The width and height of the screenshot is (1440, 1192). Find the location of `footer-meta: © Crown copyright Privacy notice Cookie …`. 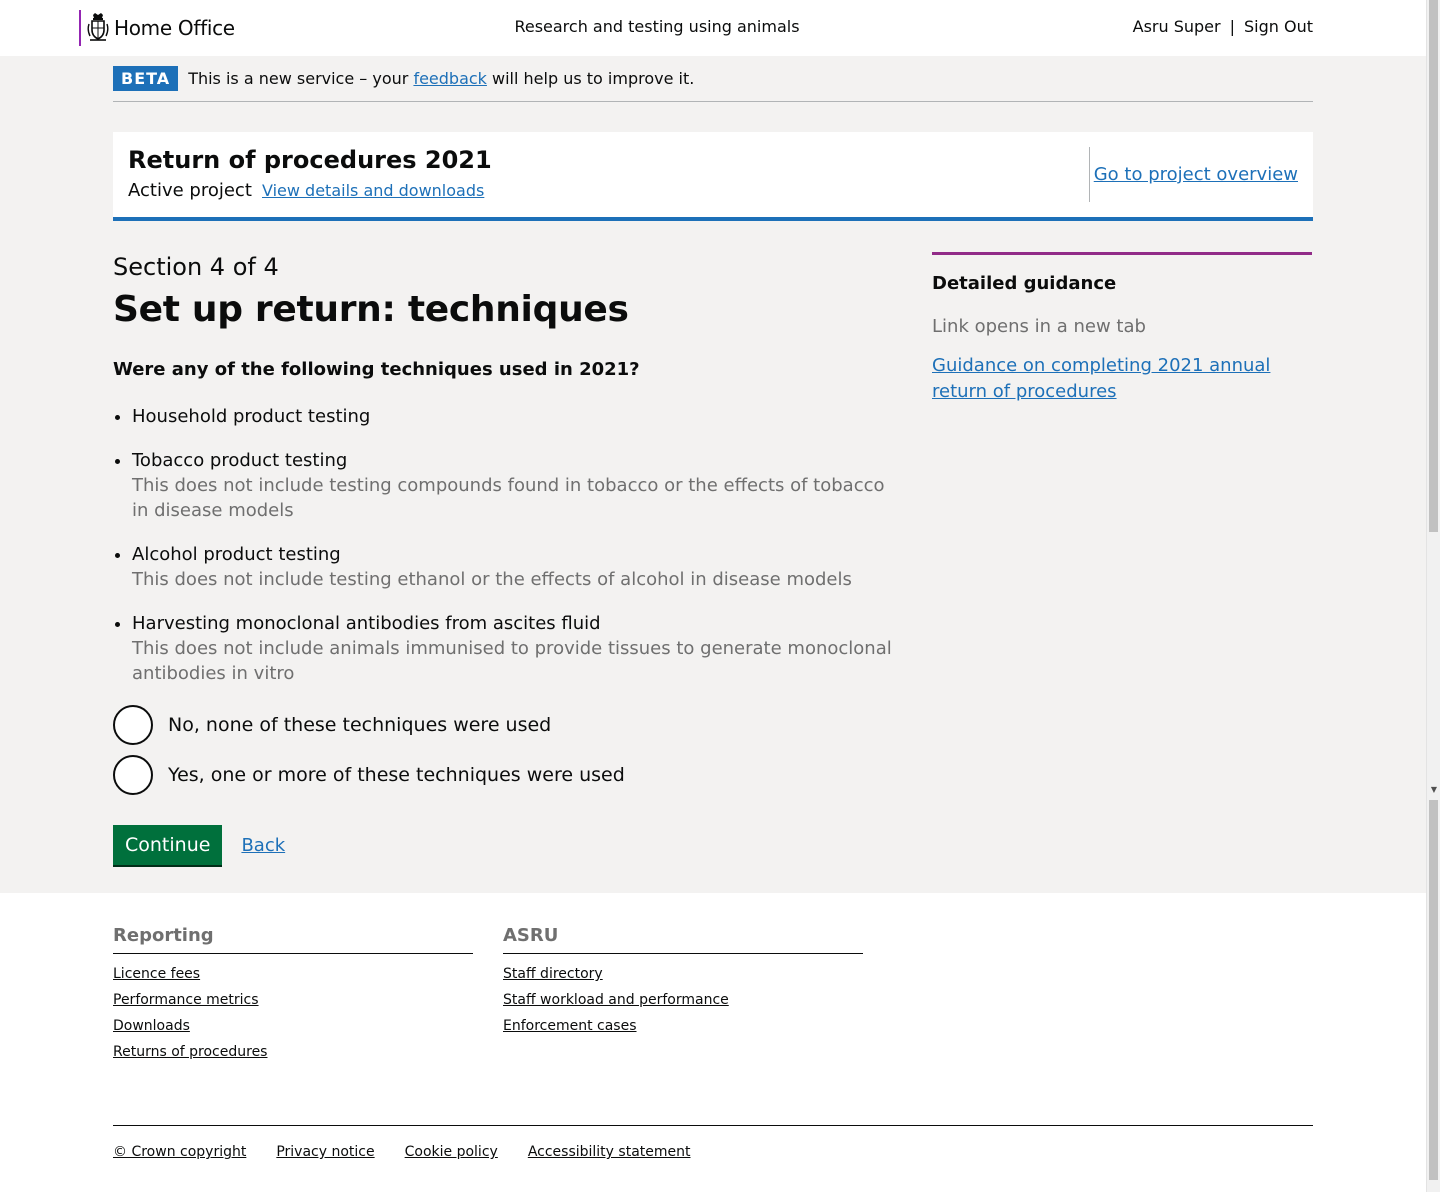

footer-meta: © Crown copyright Privacy notice Cookie … is located at coordinates (402, 1152).